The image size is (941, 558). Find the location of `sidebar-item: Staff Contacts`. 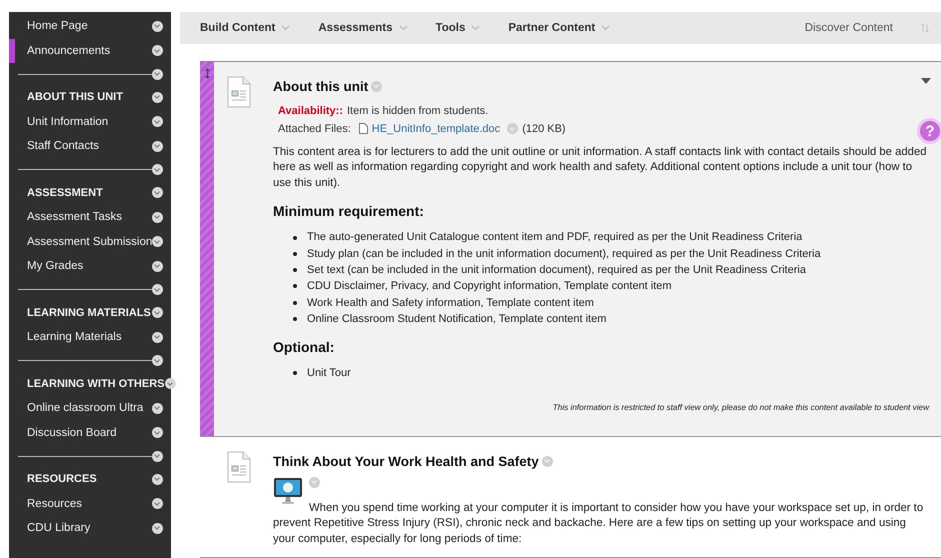

sidebar-item: Staff Contacts is located at coordinates (89, 146).